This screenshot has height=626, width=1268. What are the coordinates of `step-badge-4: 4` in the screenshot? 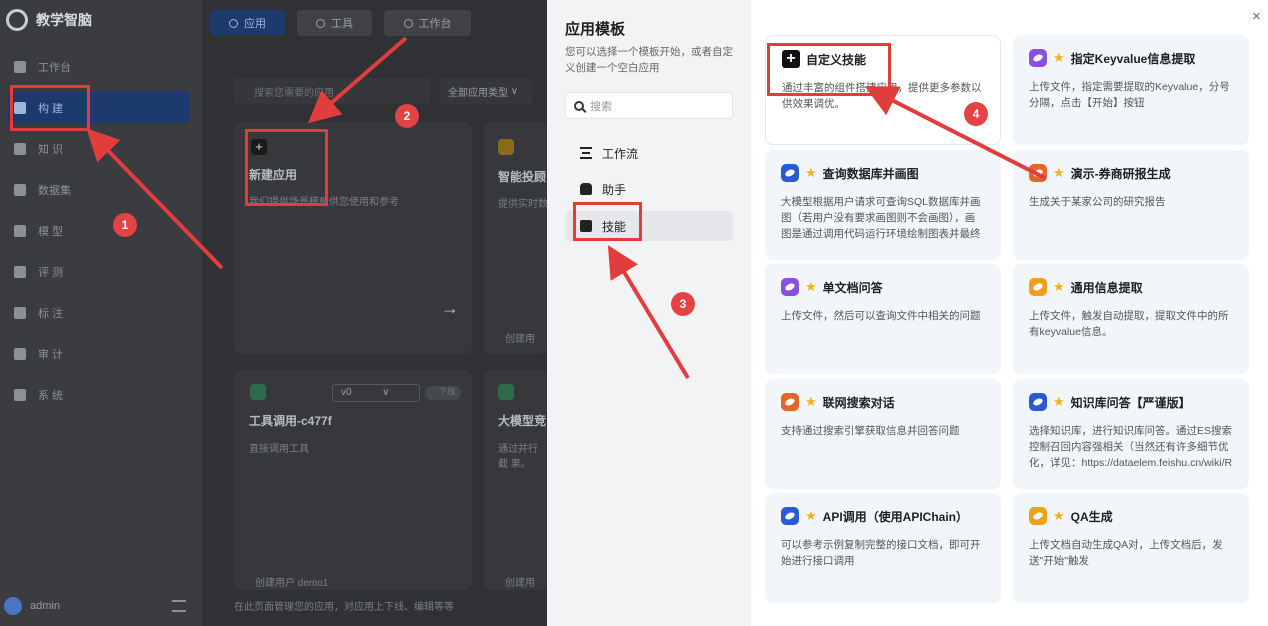 It's located at (976, 114).